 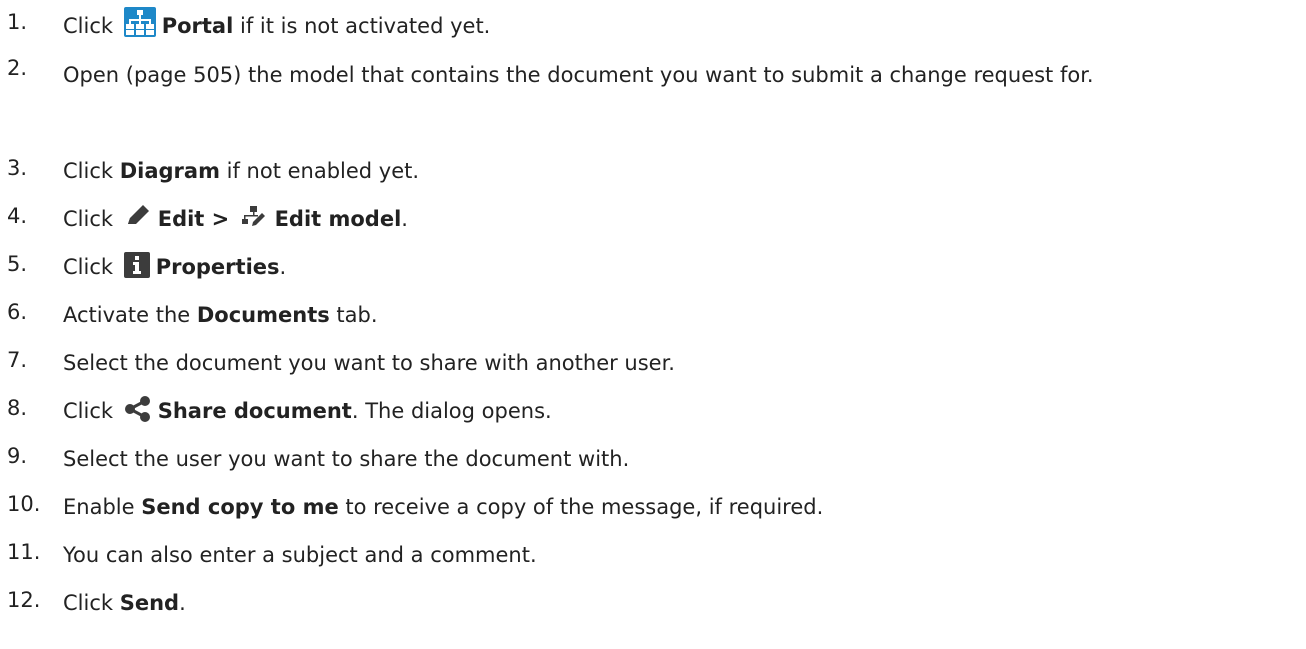 What do you see at coordinates (139, 27) in the screenshot?
I see `portal-icon` at bounding box center [139, 27].